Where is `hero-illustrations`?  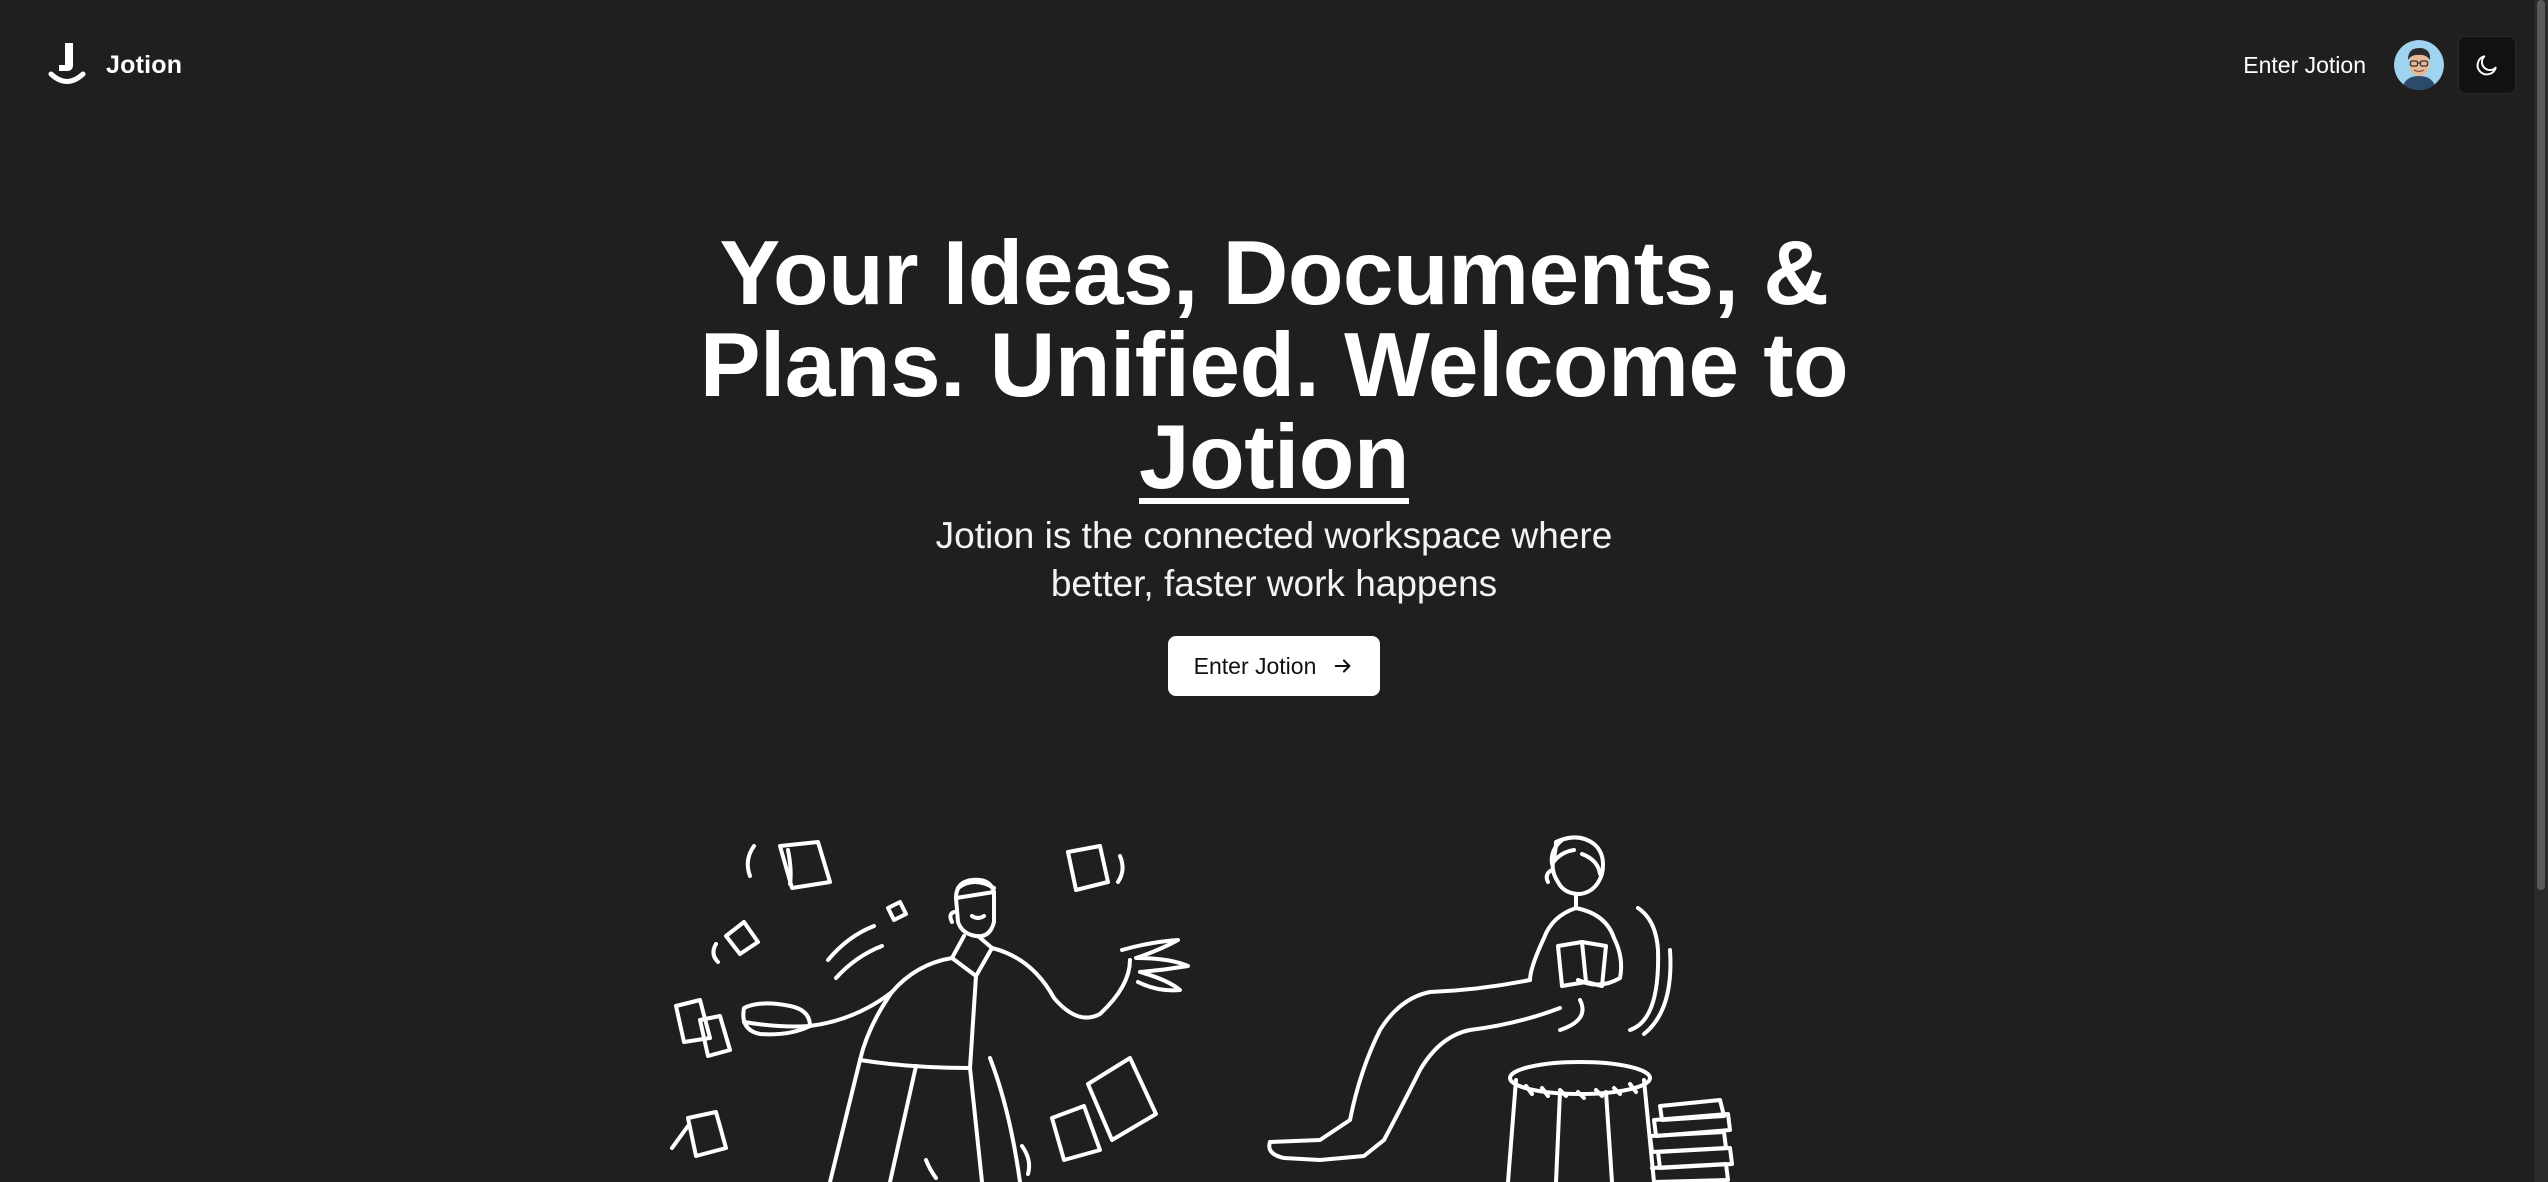 hero-illustrations is located at coordinates (1200, 1006).